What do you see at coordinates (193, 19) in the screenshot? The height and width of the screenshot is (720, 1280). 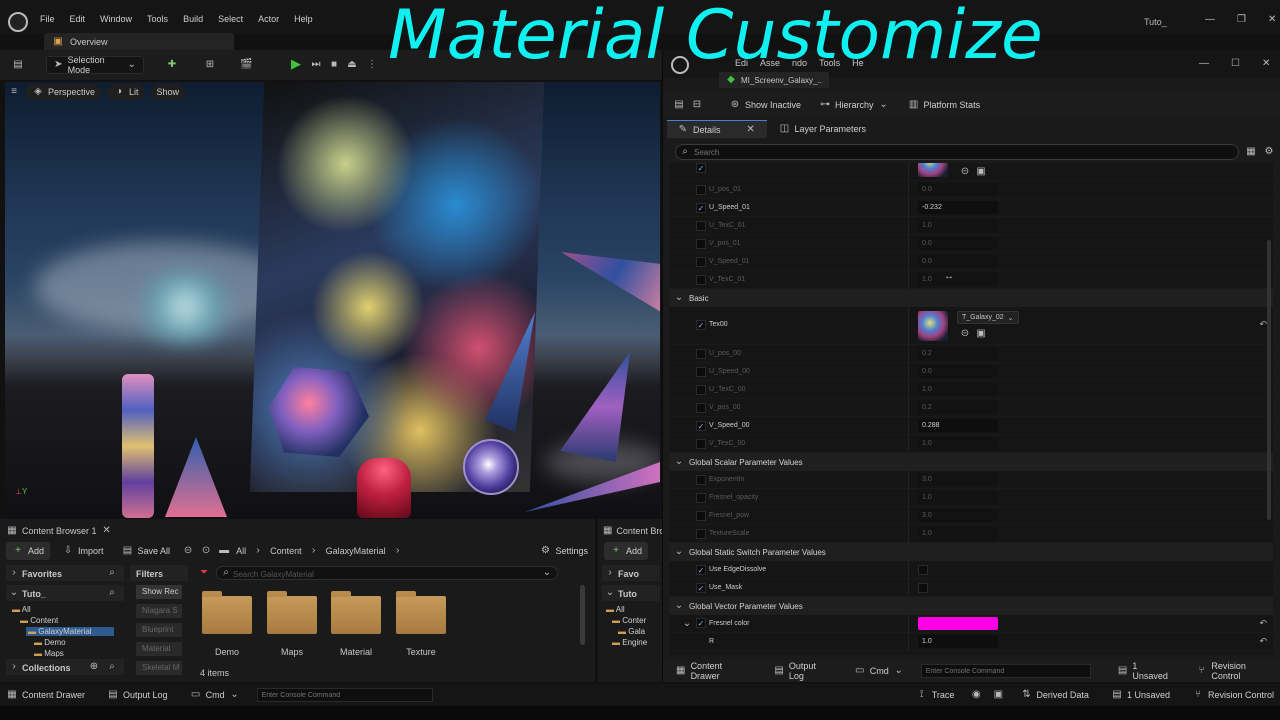 I see `menu-build: Build` at bounding box center [193, 19].